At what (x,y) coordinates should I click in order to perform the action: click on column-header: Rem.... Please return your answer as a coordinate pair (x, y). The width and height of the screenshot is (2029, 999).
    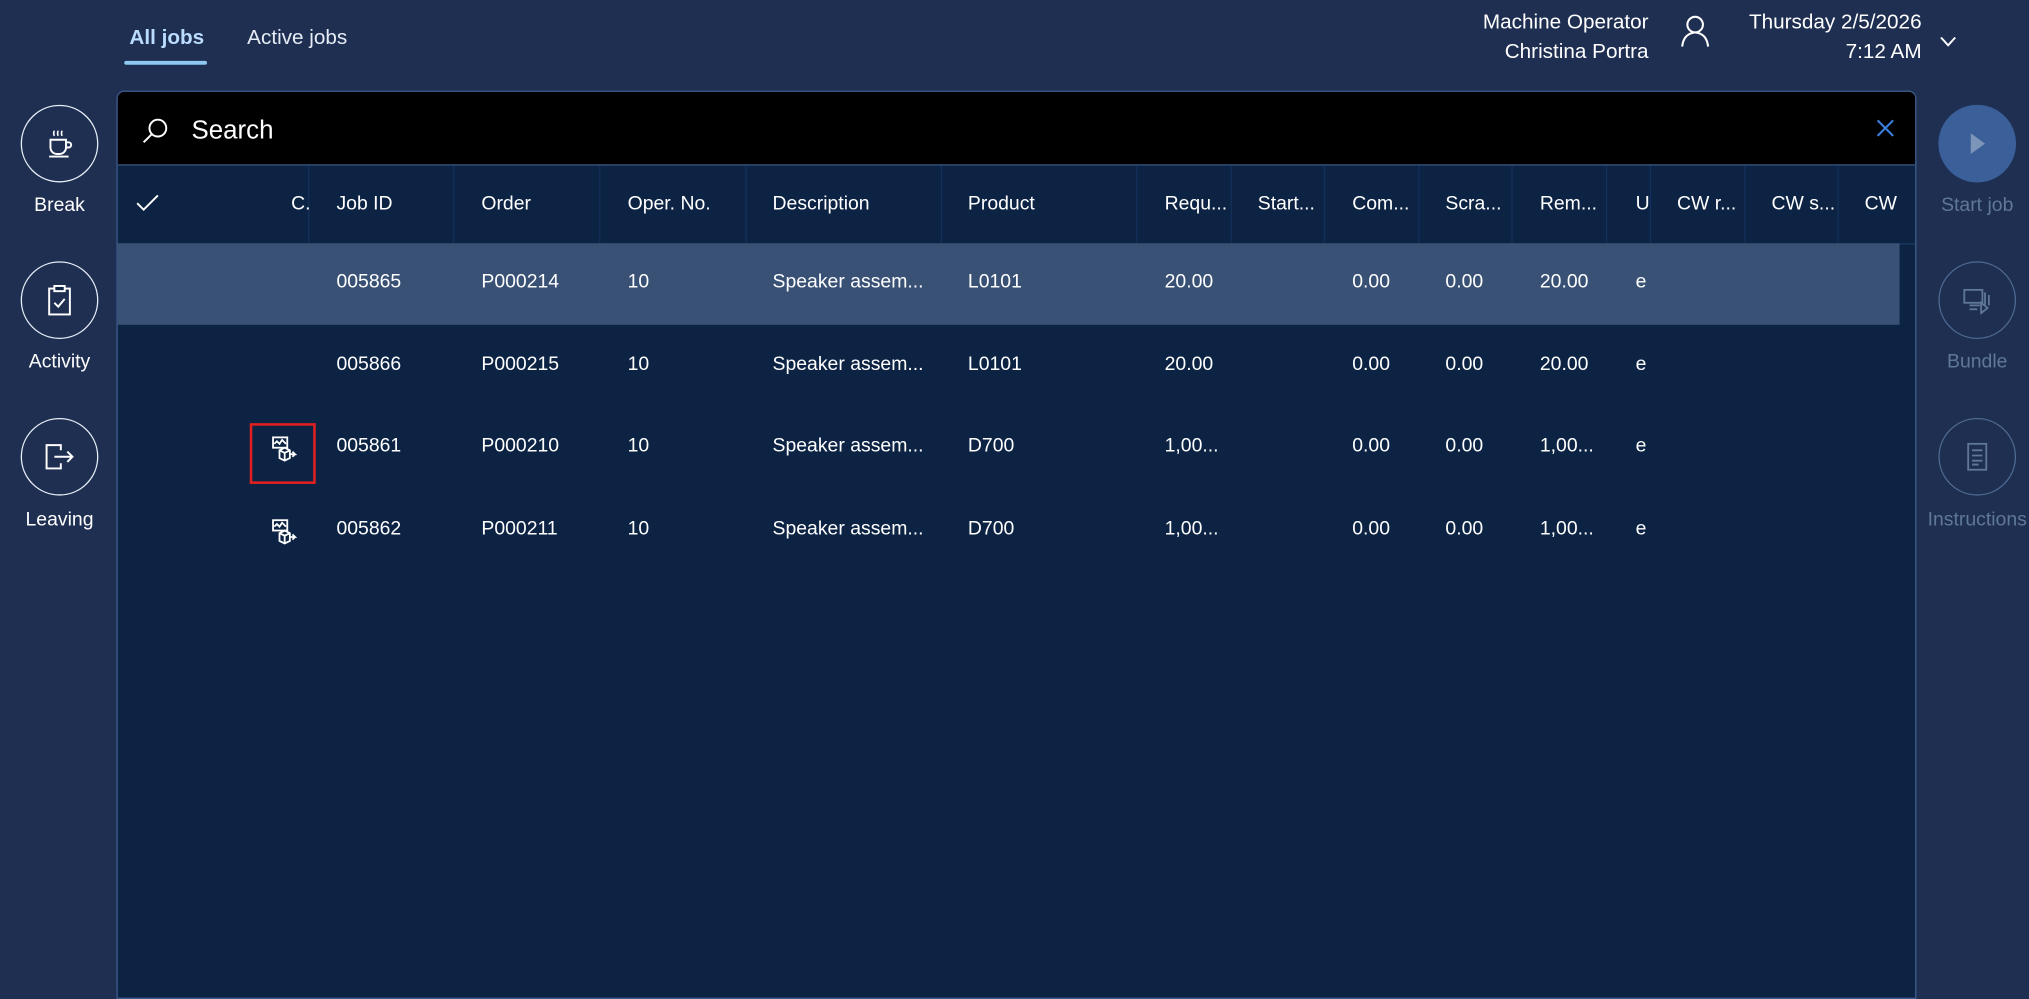
    Looking at the image, I should click on (1568, 204).